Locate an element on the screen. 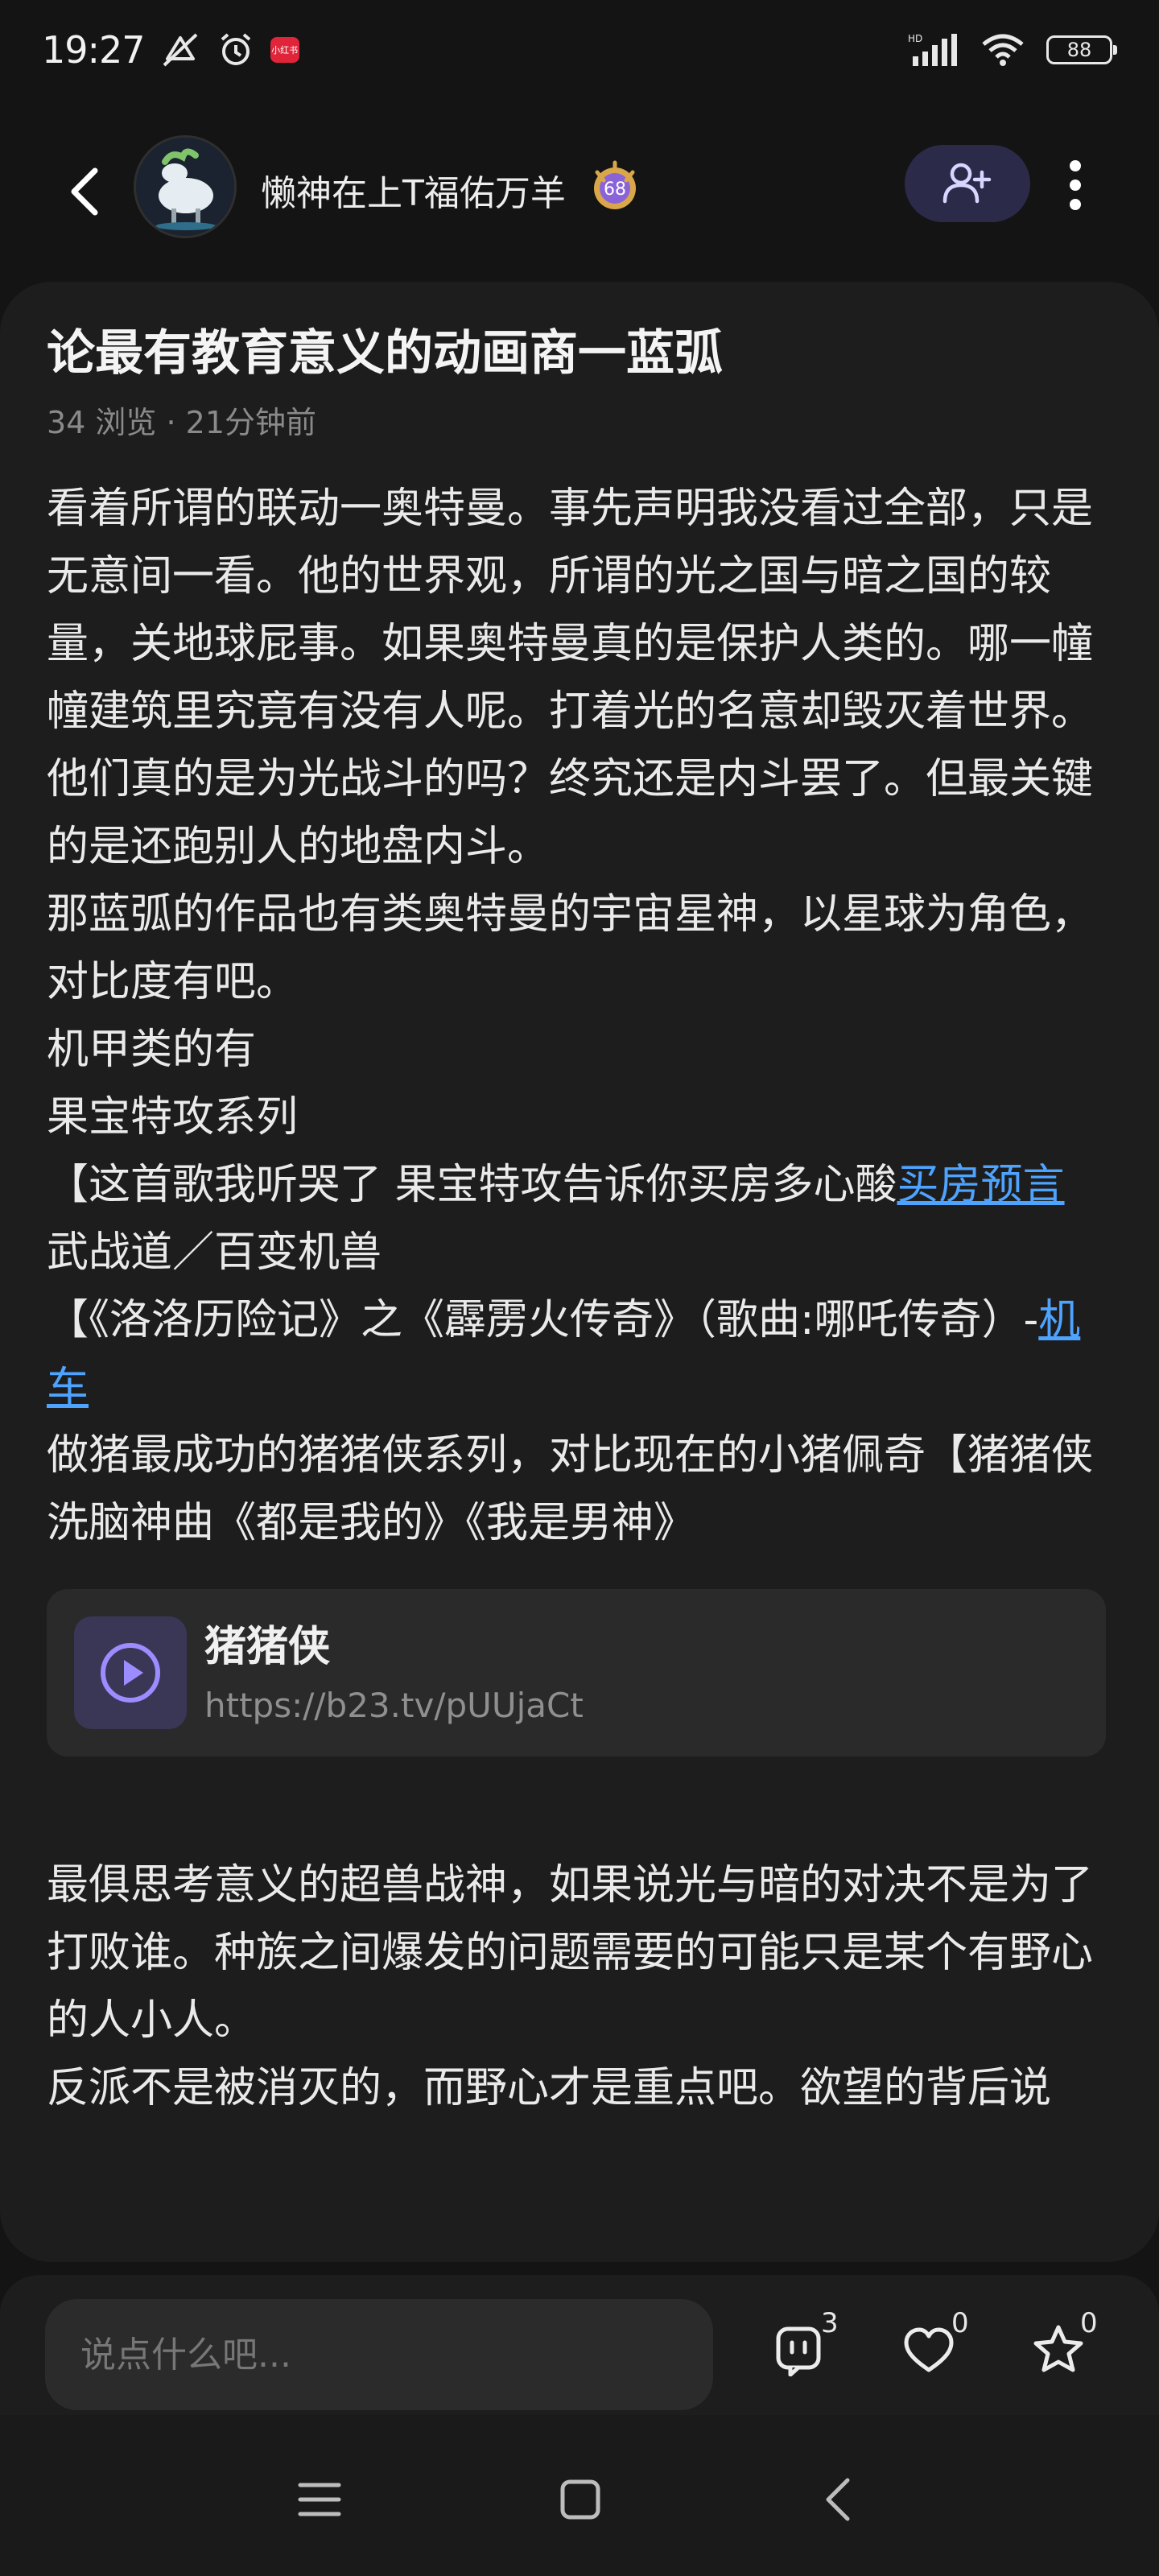  status-bar: 19:27 小红书 HD 88 is located at coordinates (579, 50).